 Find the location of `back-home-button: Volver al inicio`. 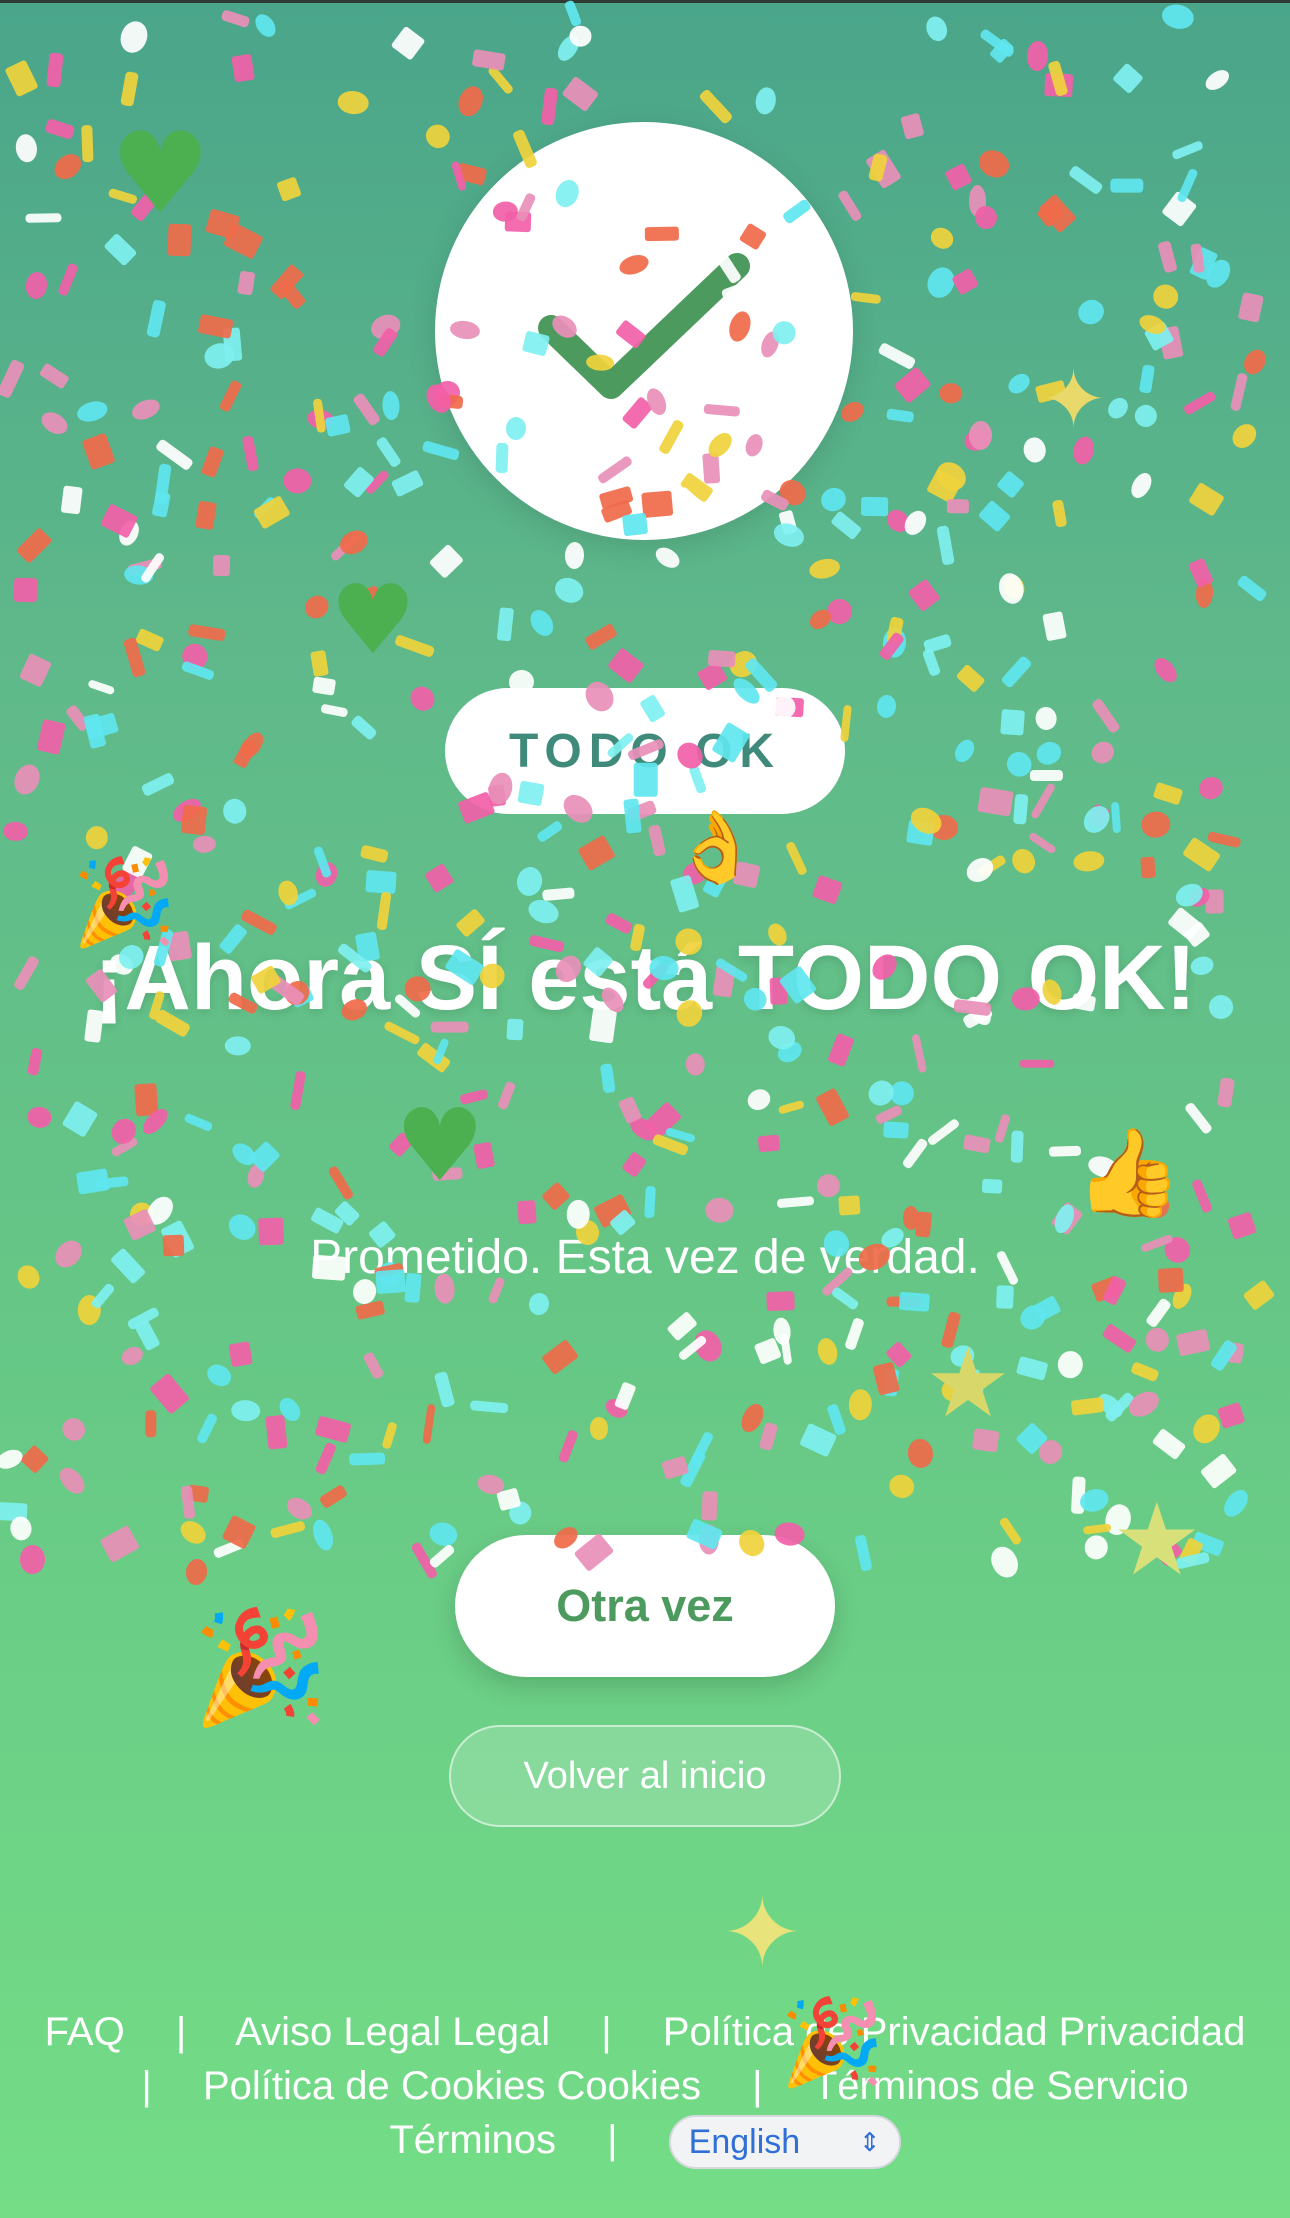

back-home-button: Volver al inicio is located at coordinates (645, 1776).